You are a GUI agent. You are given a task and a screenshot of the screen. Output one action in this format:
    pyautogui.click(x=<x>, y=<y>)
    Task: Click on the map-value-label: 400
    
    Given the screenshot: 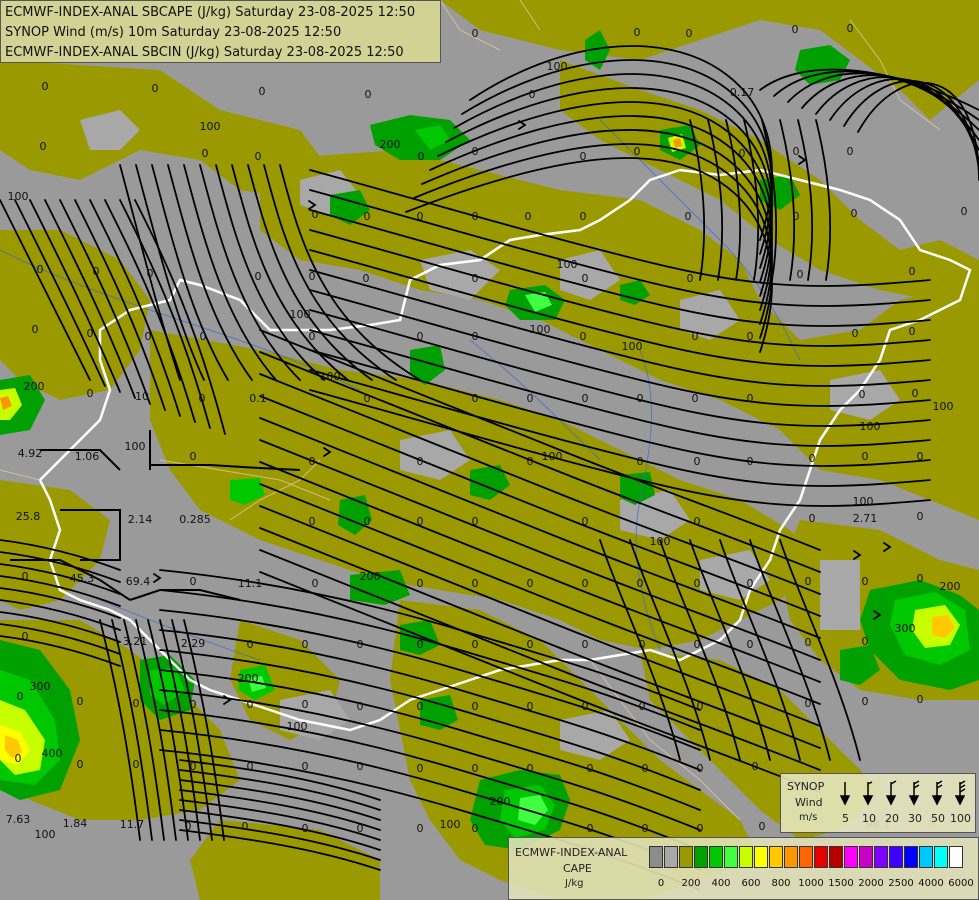 What is the action you would take?
    pyautogui.click(x=52, y=753)
    